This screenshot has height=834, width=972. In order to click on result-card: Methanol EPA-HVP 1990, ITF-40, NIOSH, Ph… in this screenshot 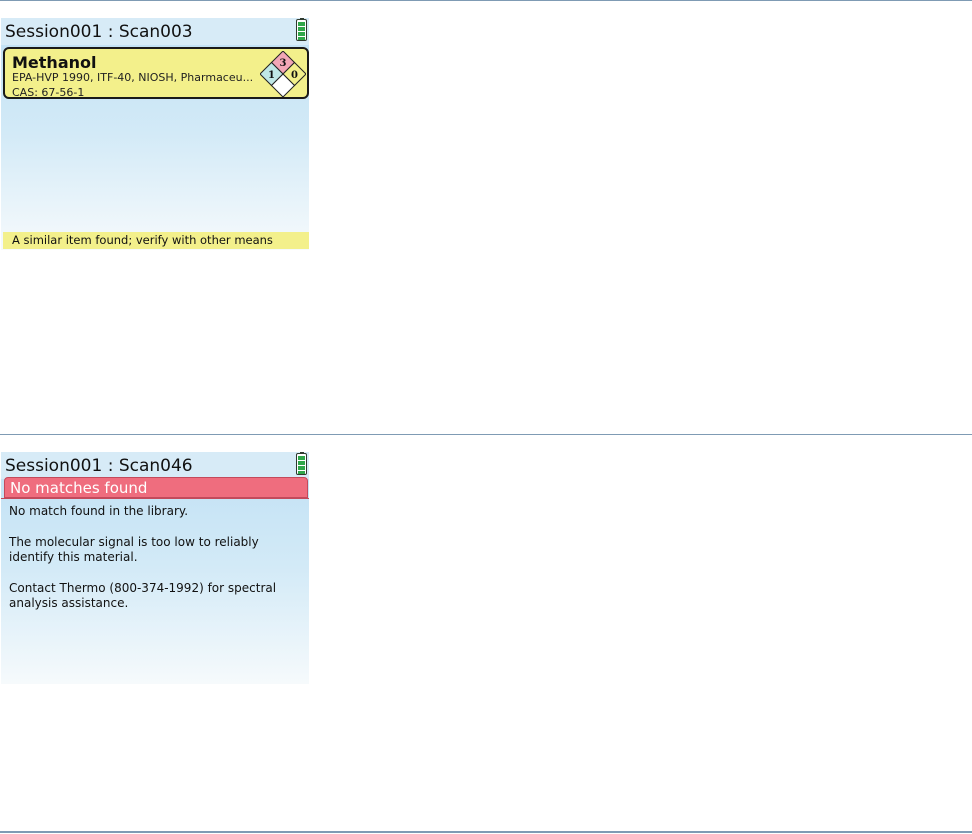, I will do `click(156, 73)`.